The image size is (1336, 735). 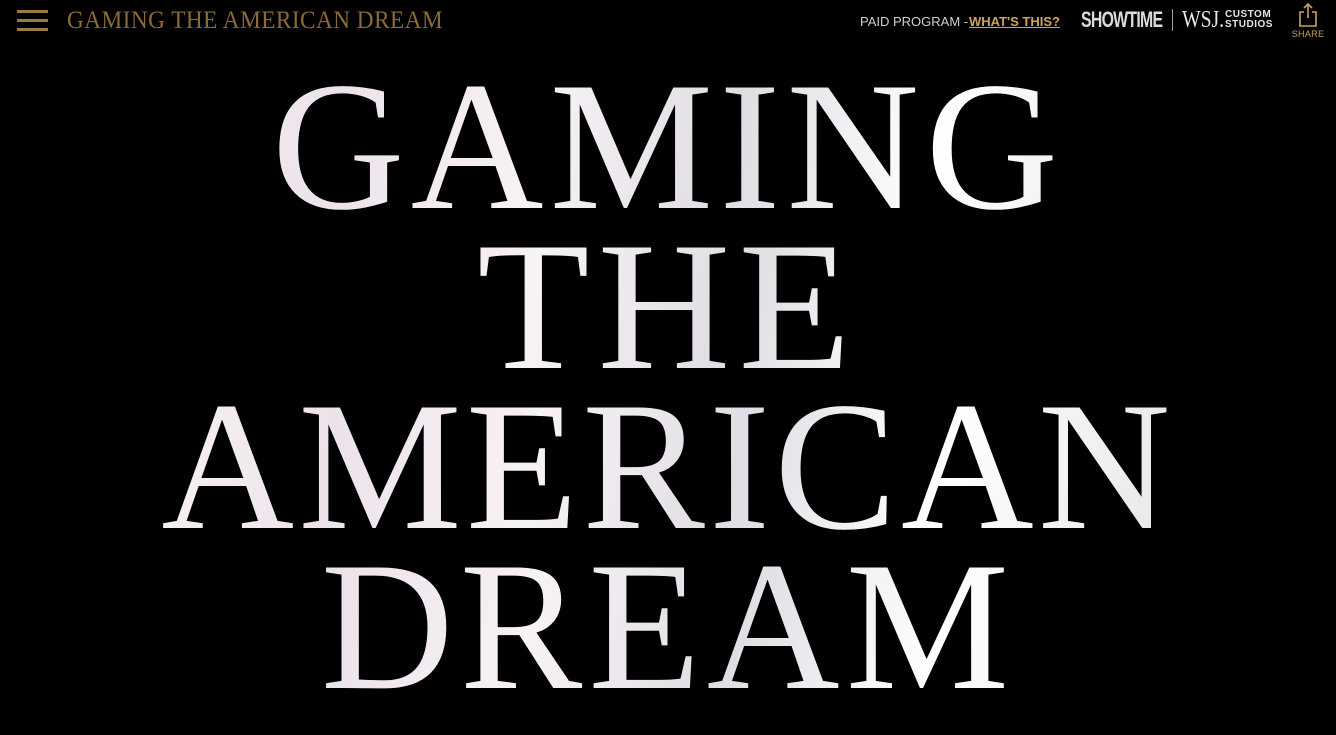 What do you see at coordinates (1249, 24) in the screenshot?
I see `studios-label: STUDIOS` at bounding box center [1249, 24].